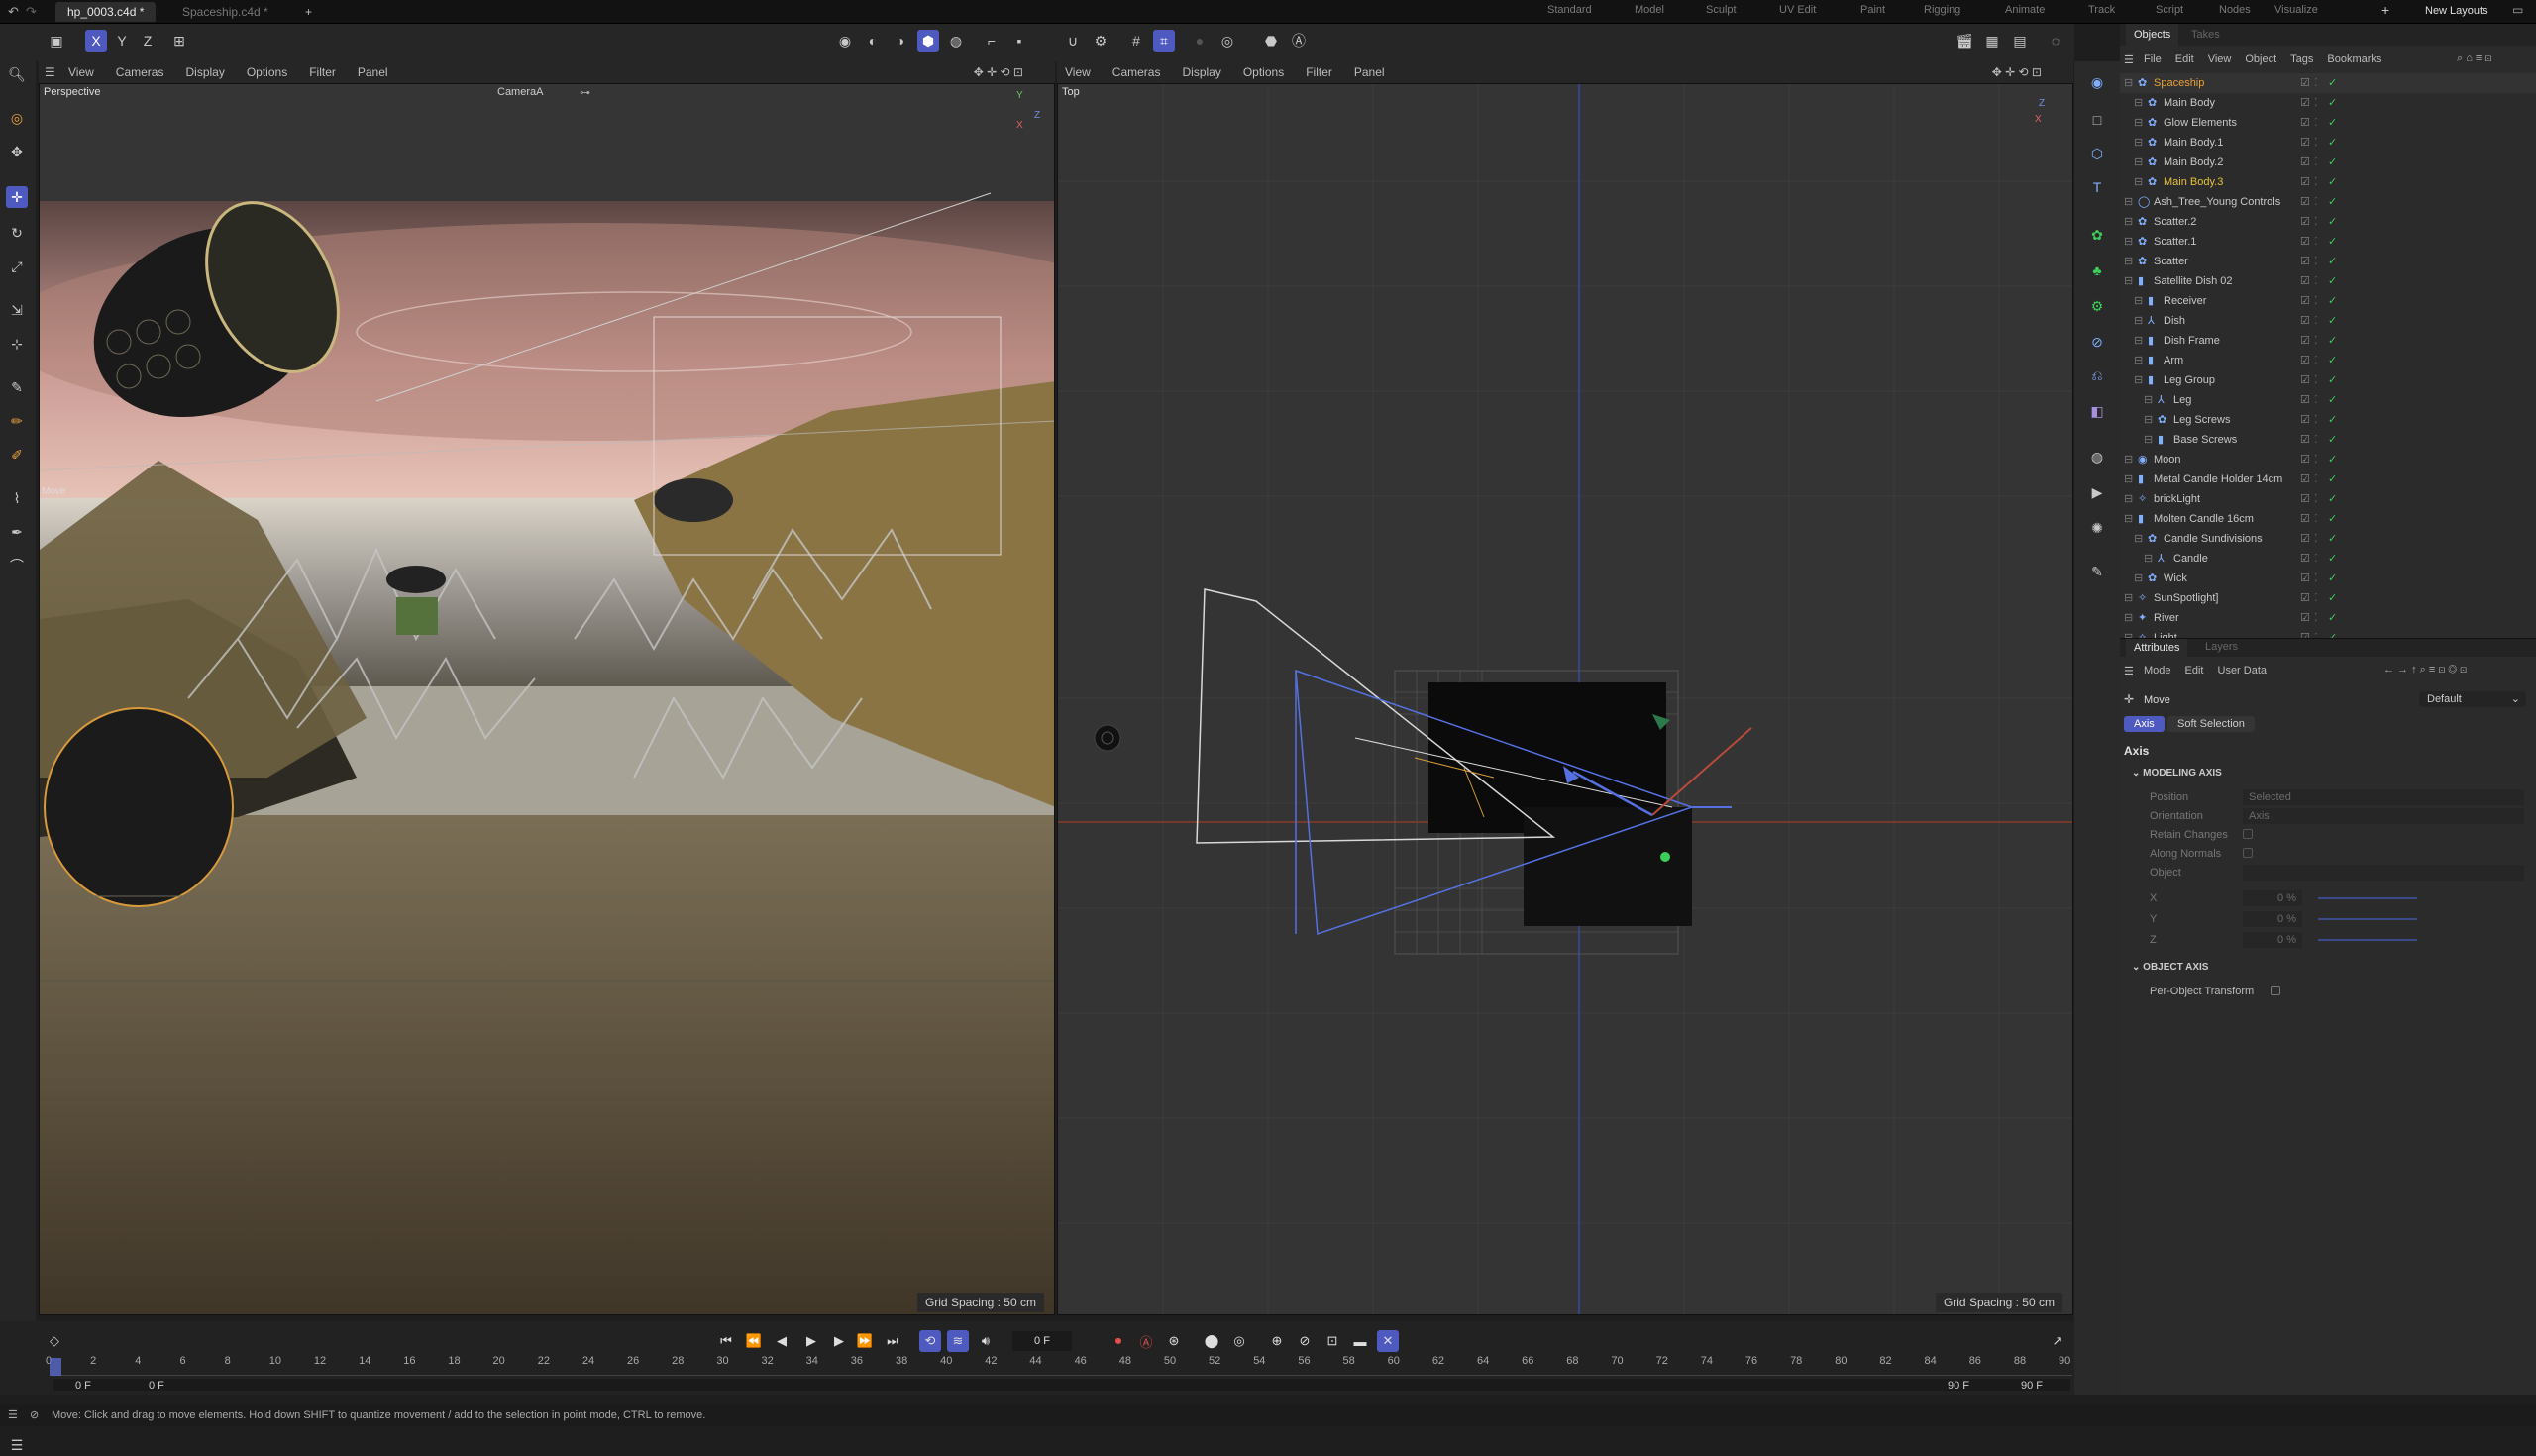 This screenshot has width=2536, height=1456. Describe the element at coordinates (2189, 103) in the screenshot. I see `object-name: Main Body` at that location.